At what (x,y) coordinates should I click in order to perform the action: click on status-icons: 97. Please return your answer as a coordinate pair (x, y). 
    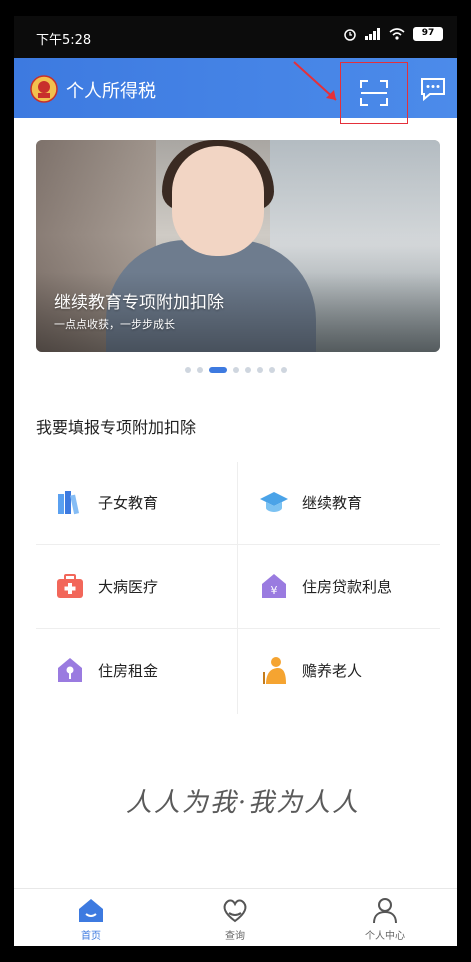
    Looking at the image, I should click on (393, 34).